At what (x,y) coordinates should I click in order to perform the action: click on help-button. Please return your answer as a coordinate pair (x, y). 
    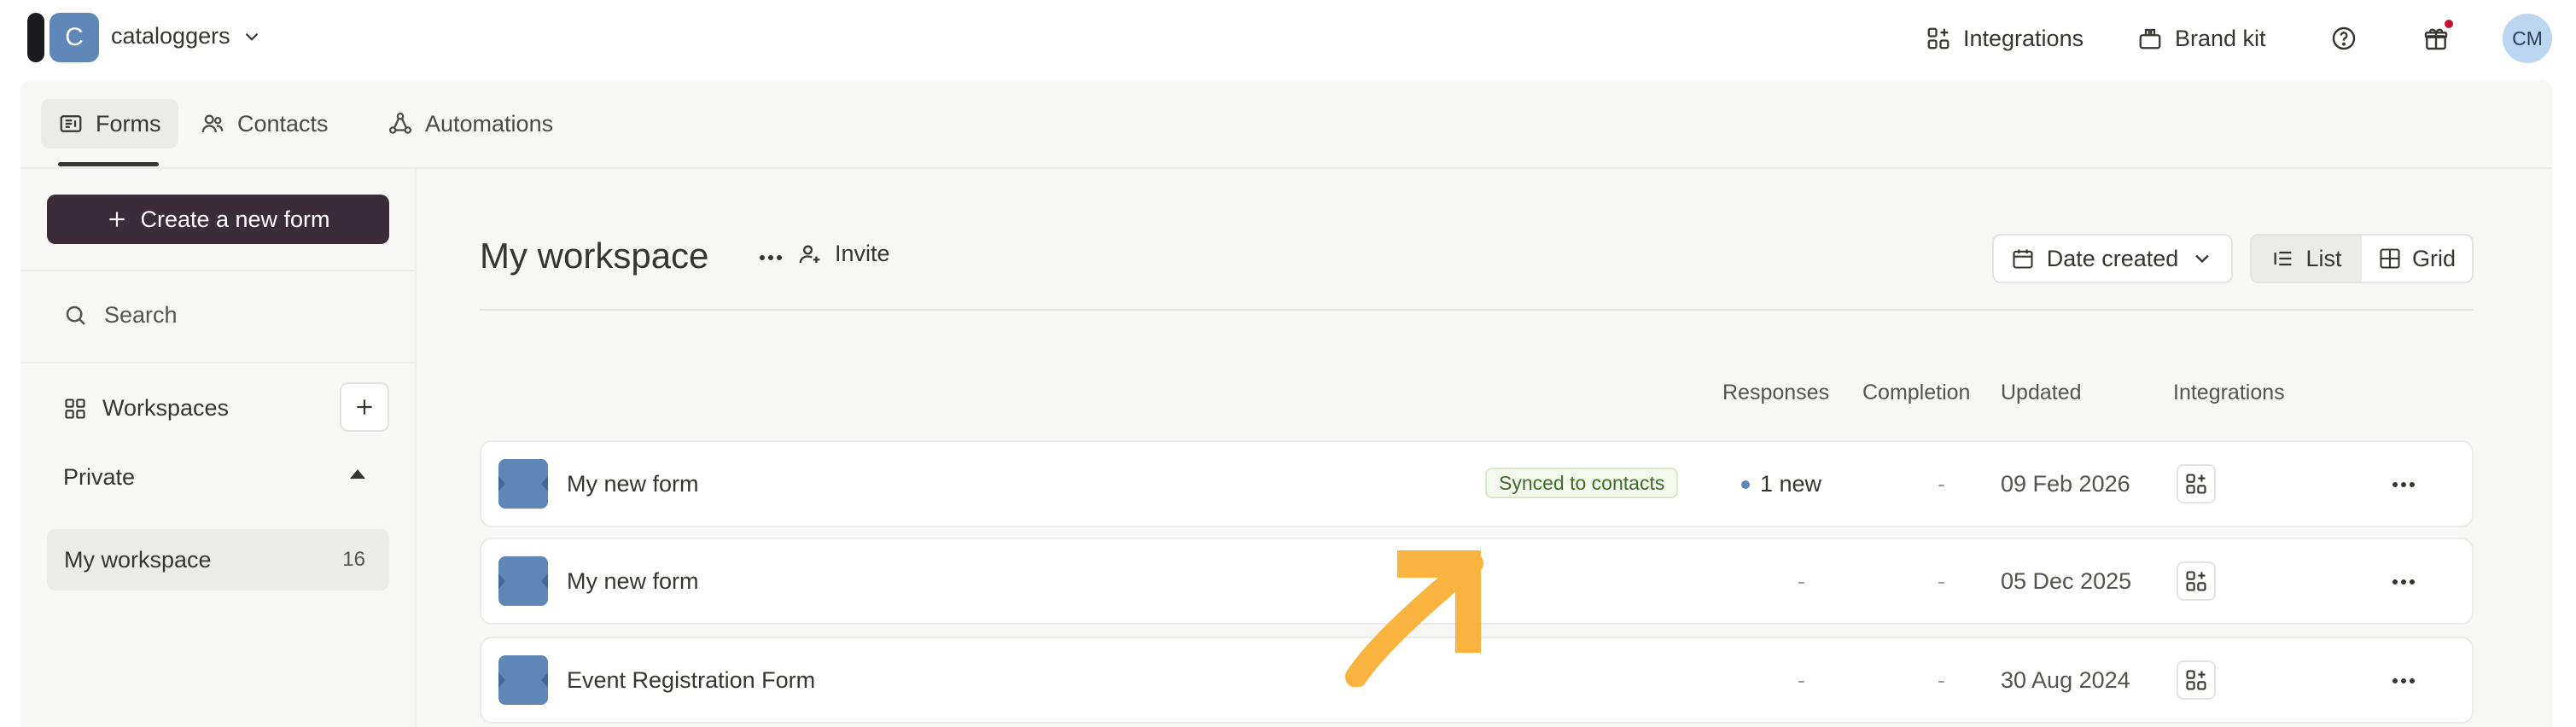
    Looking at the image, I should click on (2344, 39).